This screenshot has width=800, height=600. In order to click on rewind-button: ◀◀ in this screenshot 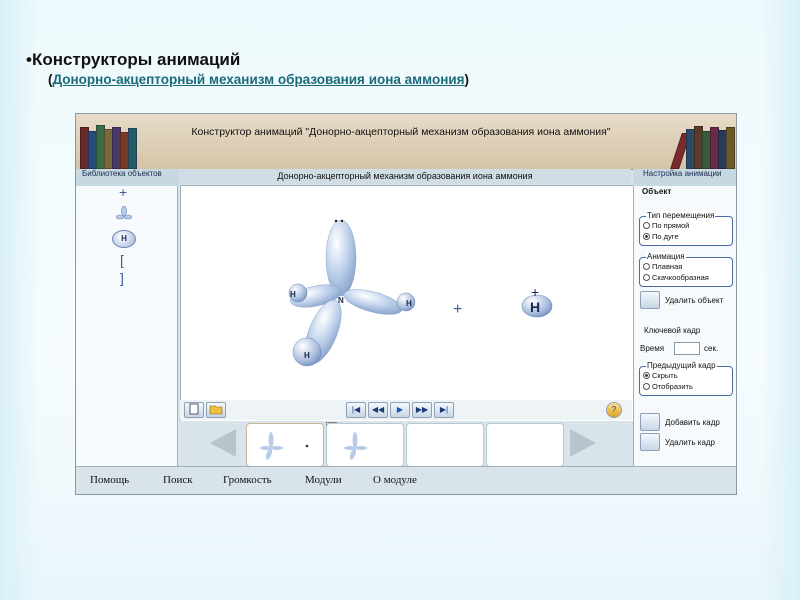, I will do `click(378, 410)`.